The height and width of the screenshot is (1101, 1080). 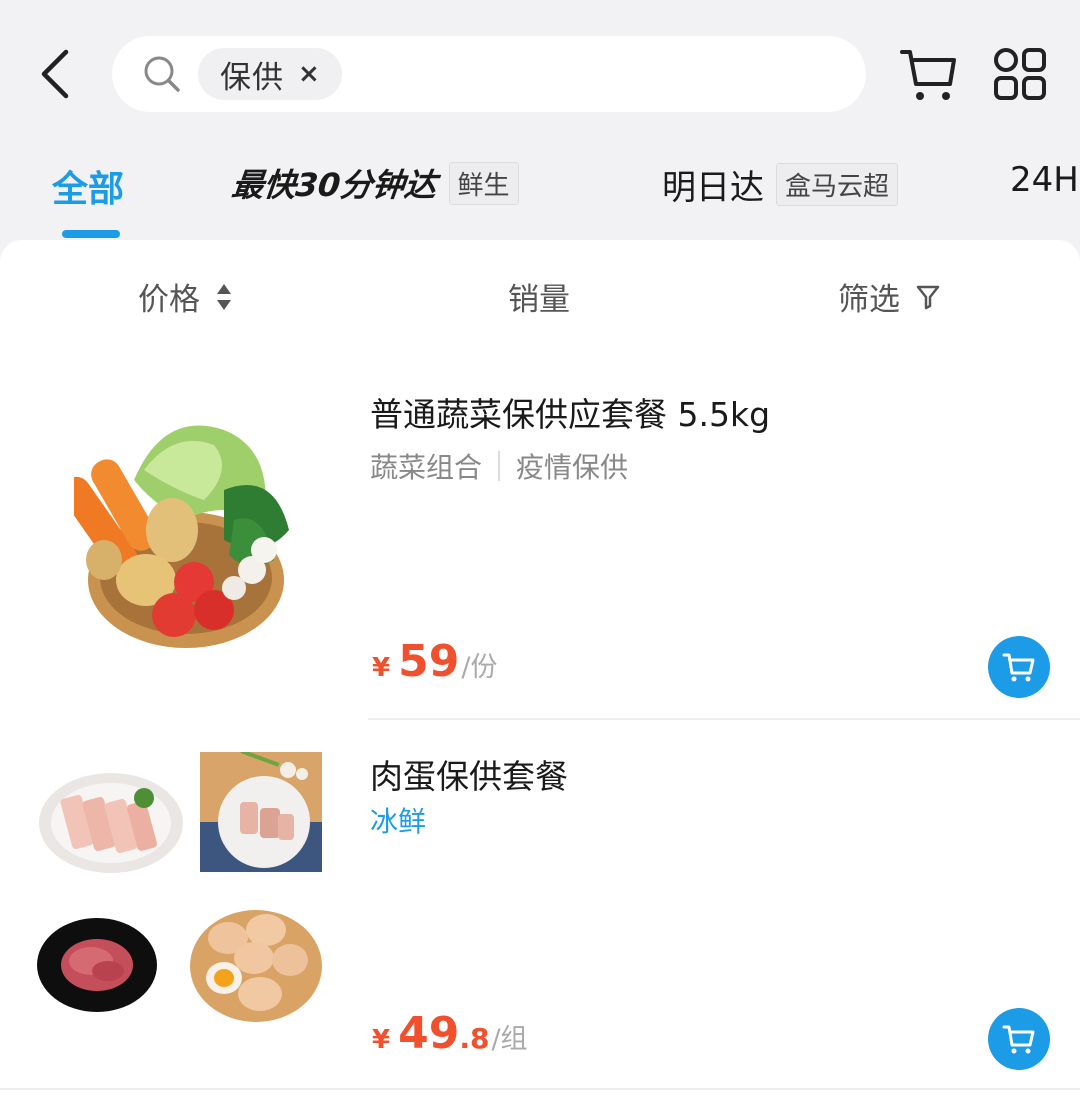 I want to click on price-unit: /组, so click(x=509, y=1039).